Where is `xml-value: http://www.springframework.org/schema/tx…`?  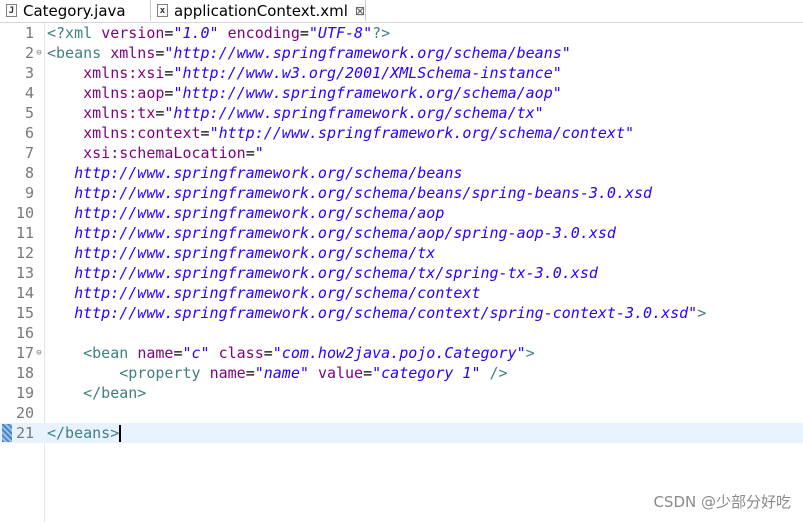
xml-value: http://www.springframework.org/schema/tx… is located at coordinates (336, 273).